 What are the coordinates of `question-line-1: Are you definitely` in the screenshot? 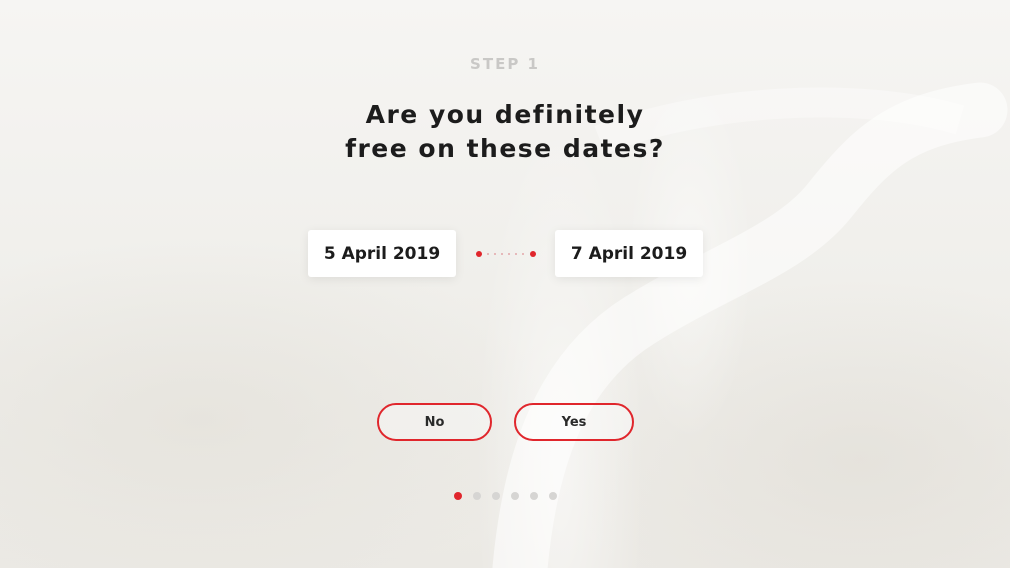 It's located at (505, 114).